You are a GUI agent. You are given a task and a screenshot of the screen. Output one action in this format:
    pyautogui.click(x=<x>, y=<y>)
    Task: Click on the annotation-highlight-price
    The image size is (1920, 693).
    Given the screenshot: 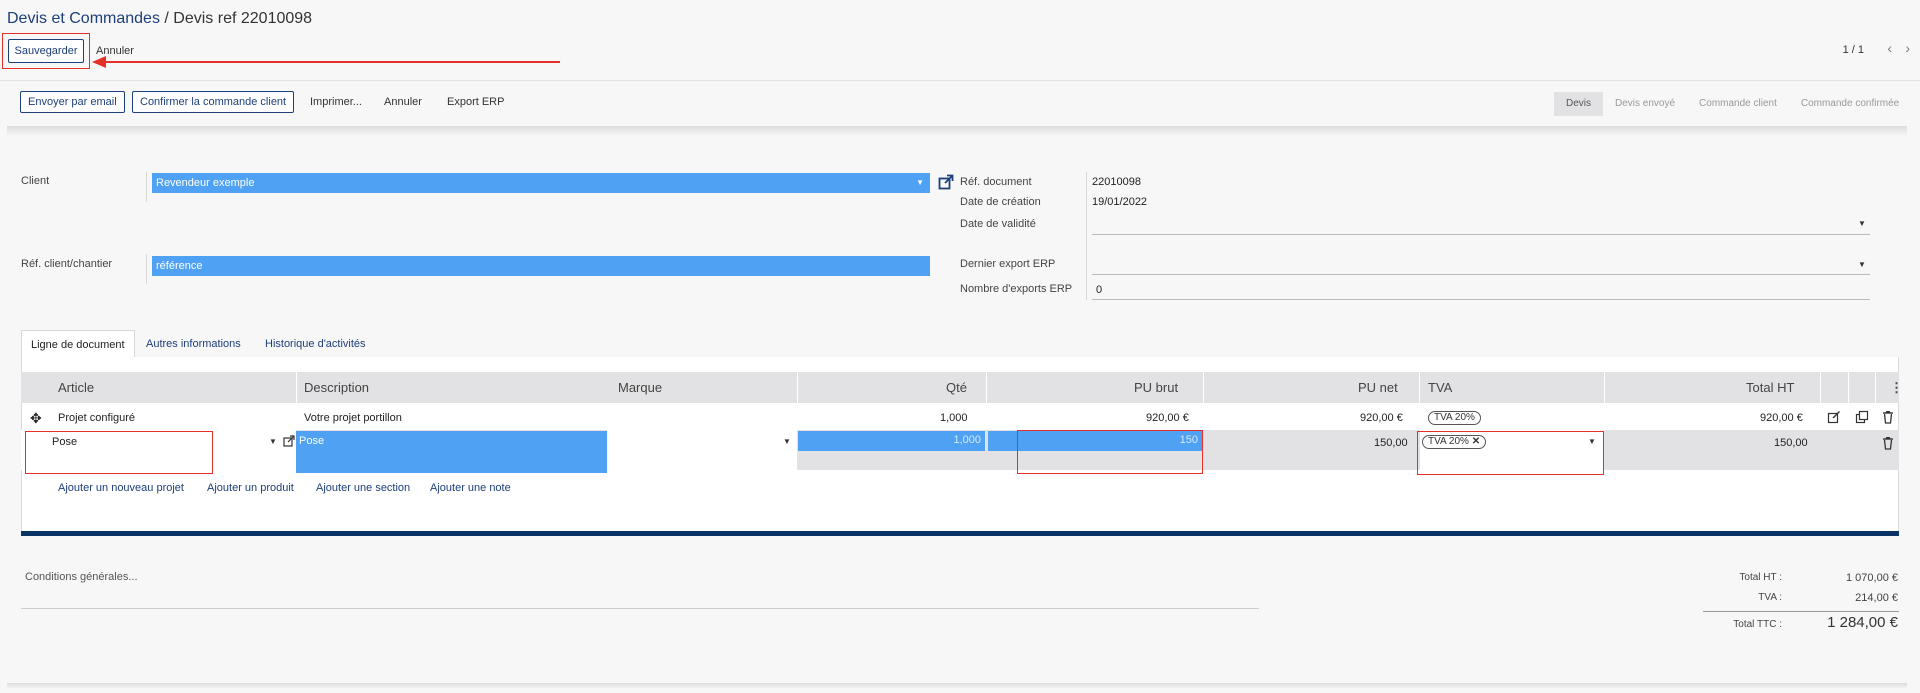 What is the action you would take?
    pyautogui.click(x=1110, y=452)
    